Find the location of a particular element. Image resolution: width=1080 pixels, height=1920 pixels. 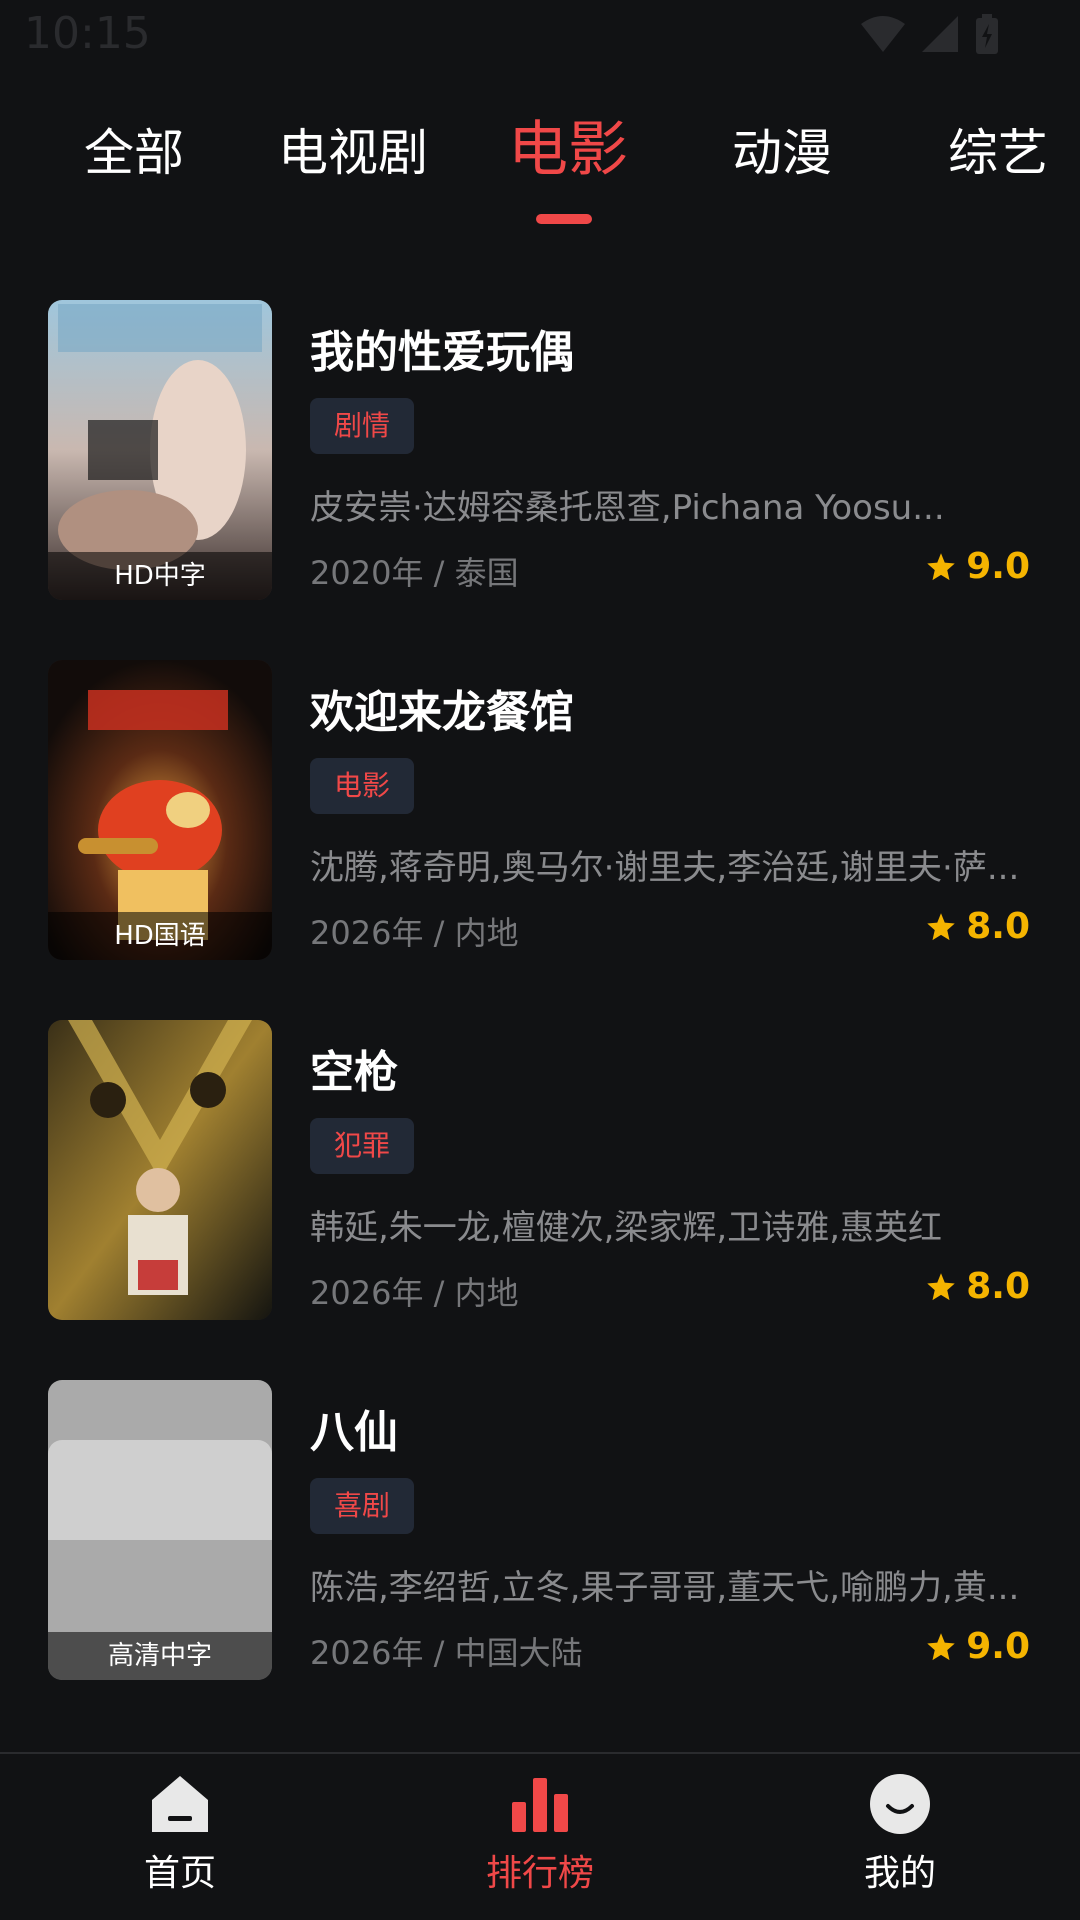

movie-title: 八仙 is located at coordinates (354, 1428).